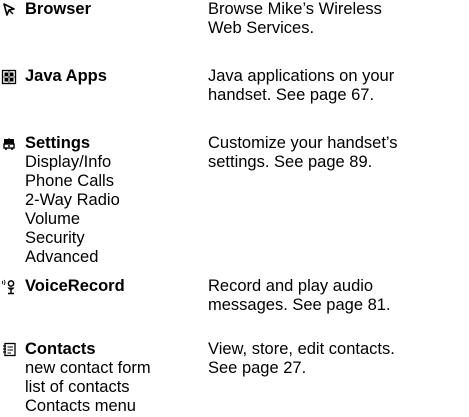 The height and width of the screenshot is (417, 469). What do you see at coordinates (303, 143) in the screenshot?
I see `description-line: Customize your handset’s` at bounding box center [303, 143].